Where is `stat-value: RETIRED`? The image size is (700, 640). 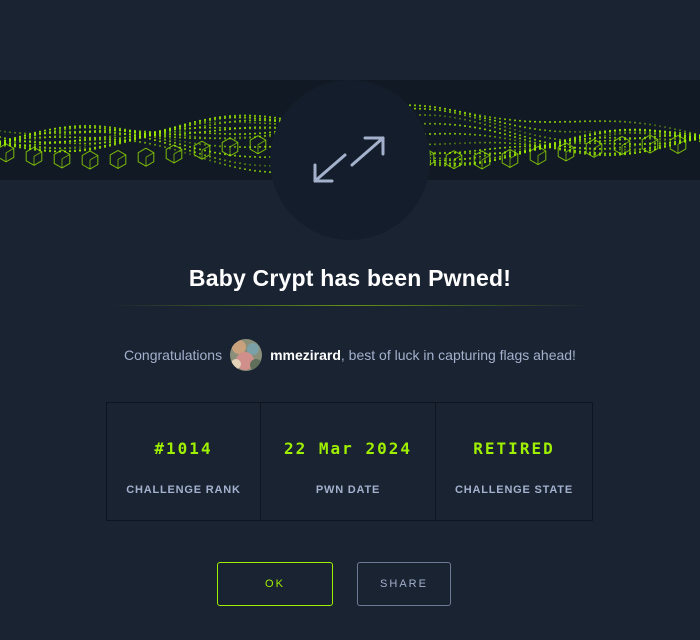
stat-value: RETIRED is located at coordinates (514, 448).